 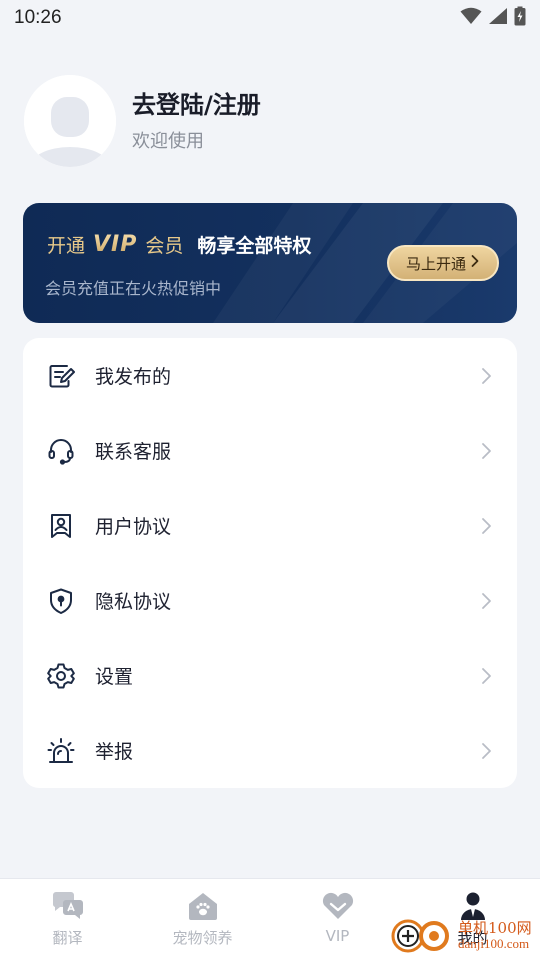 What do you see at coordinates (133, 288) in the screenshot?
I see `vip-promo-text: 会员充值正在火热促销中` at bounding box center [133, 288].